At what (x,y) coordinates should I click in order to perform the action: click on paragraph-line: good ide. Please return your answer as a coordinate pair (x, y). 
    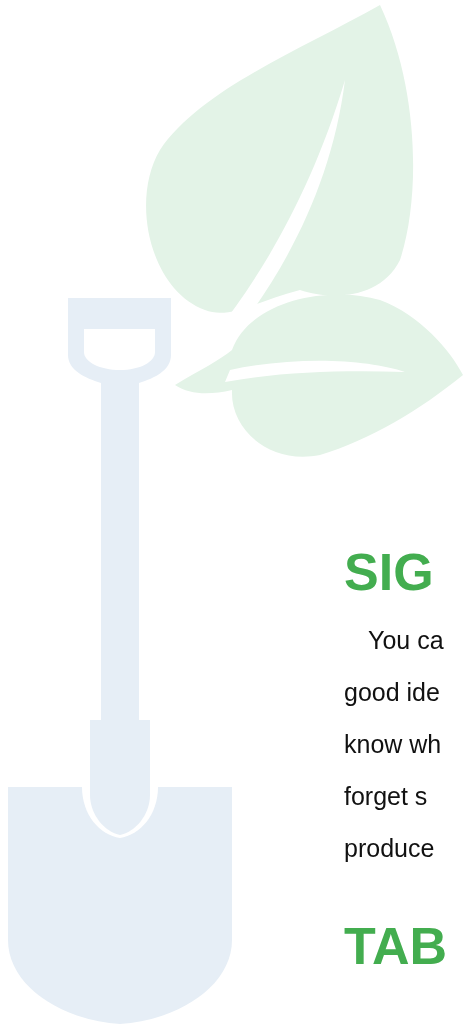
    Looking at the image, I should click on (392, 692).